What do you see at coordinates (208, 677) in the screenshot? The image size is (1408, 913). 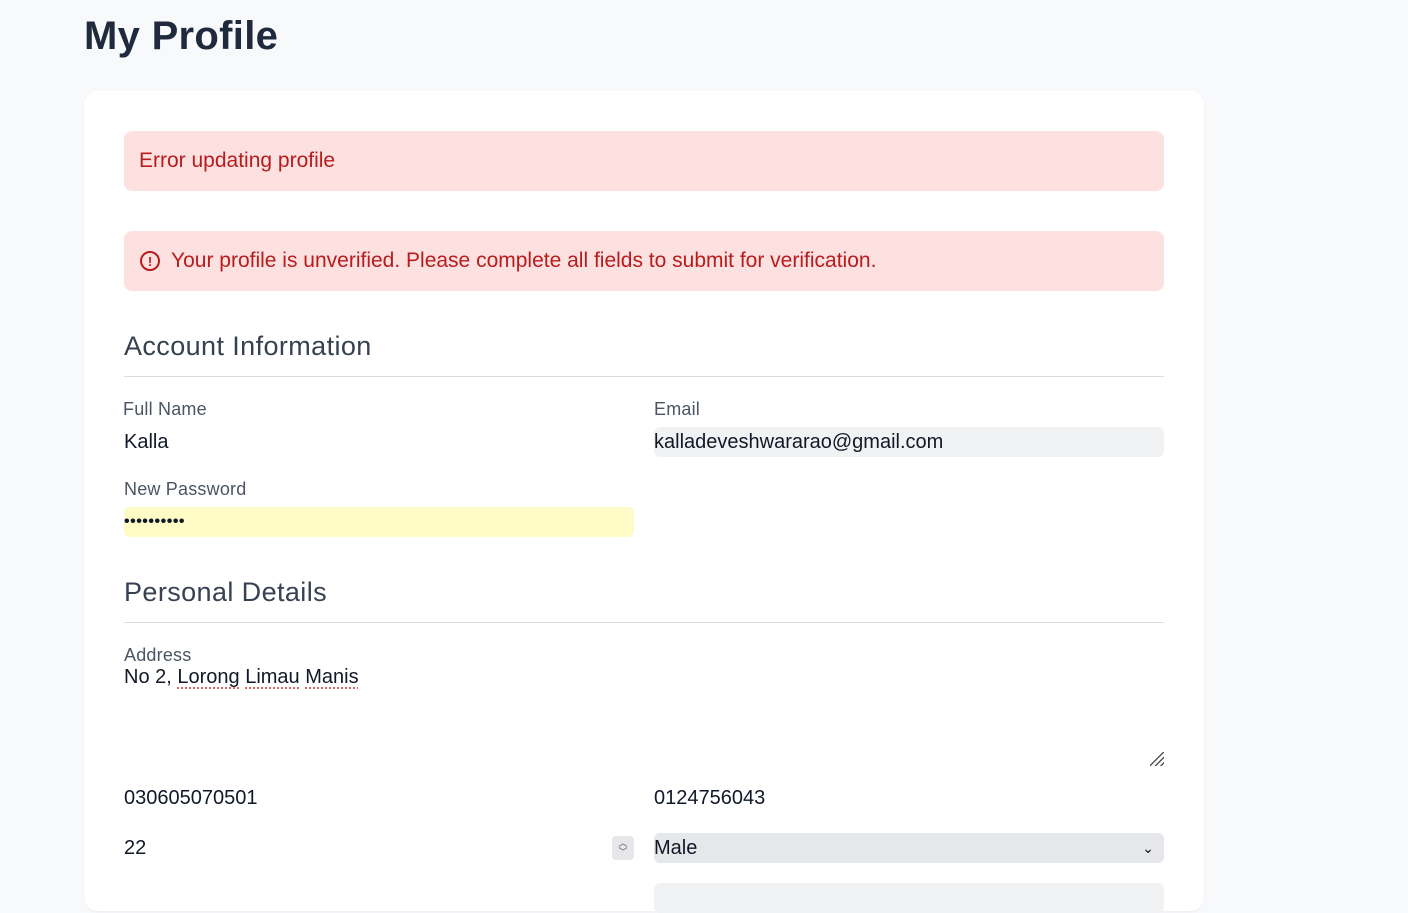 I see `address-word: Lorong` at bounding box center [208, 677].